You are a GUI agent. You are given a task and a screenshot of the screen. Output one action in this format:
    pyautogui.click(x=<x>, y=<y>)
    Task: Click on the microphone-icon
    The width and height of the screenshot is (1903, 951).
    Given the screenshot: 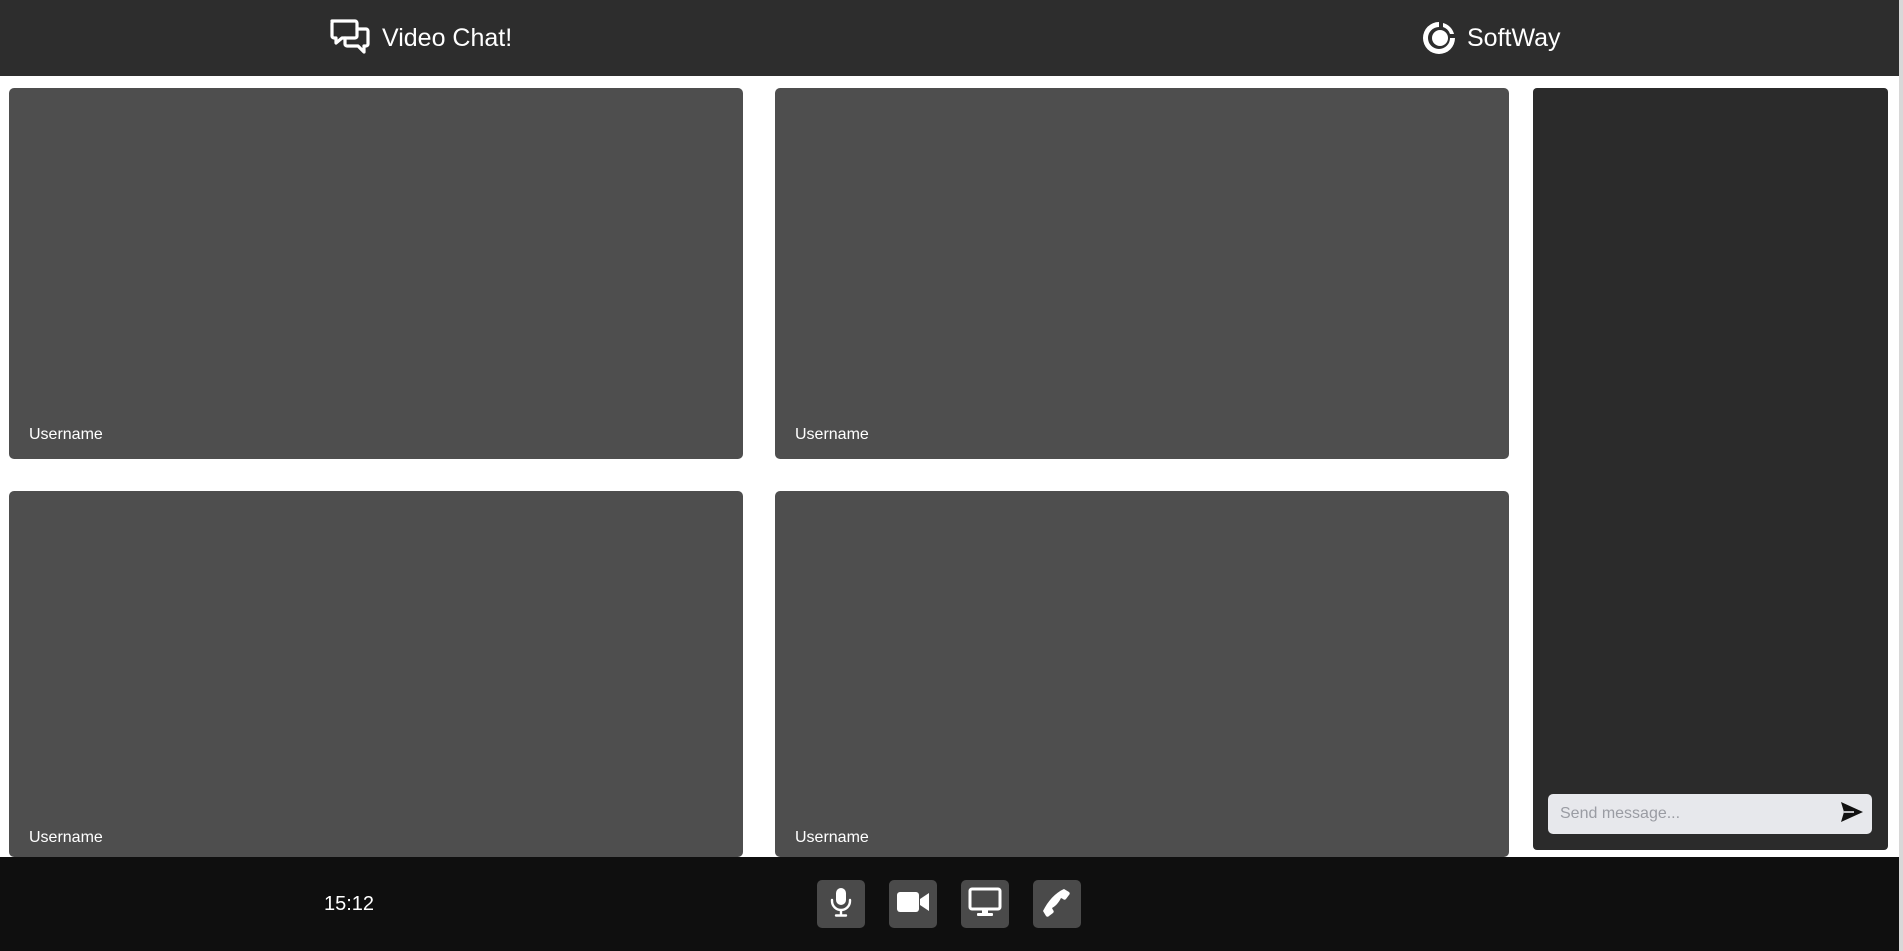 What is the action you would take?
    pyautogui.click(x=841, y=904)
    